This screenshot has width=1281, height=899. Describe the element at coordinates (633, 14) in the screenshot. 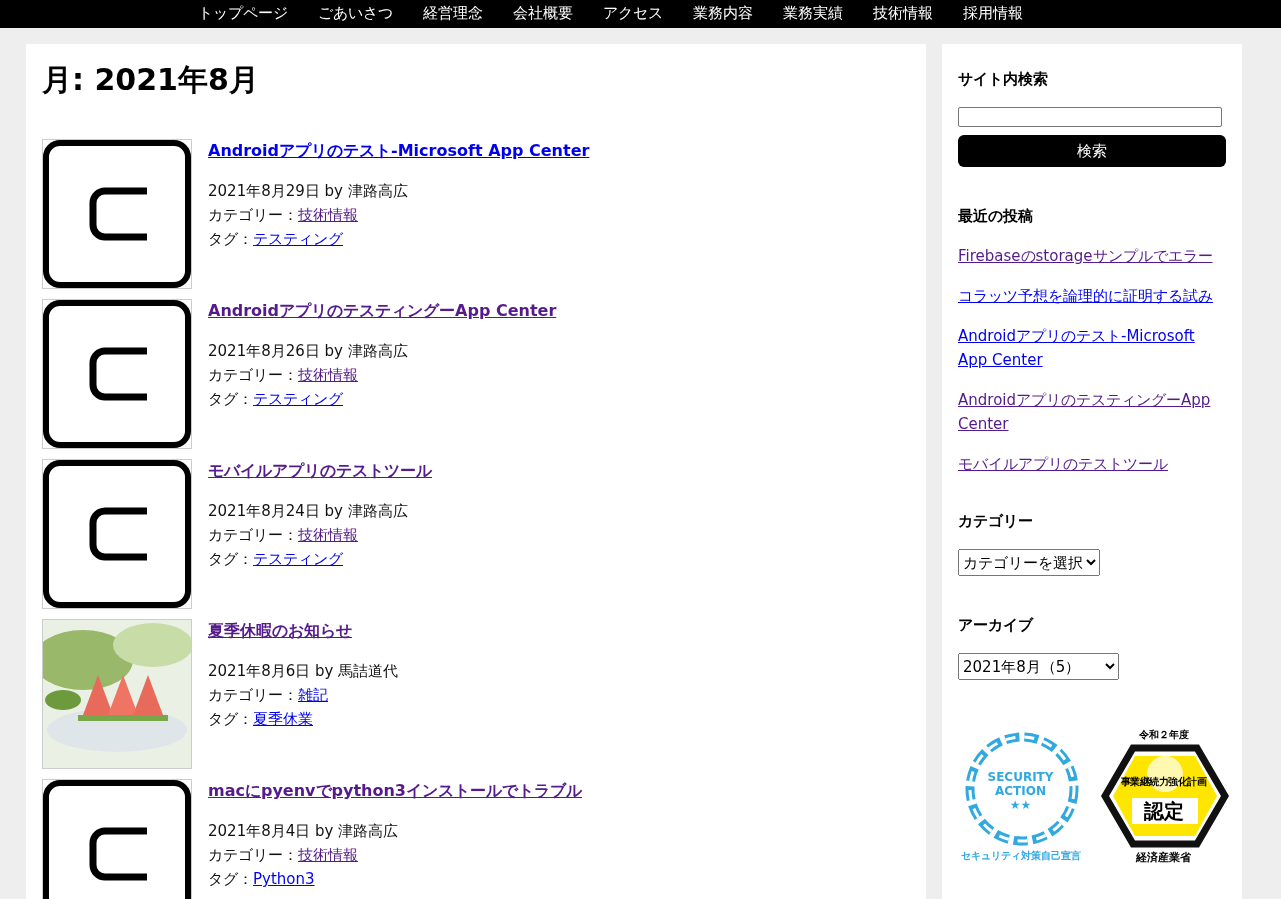

I see `nav-link: アクセス` at that location.